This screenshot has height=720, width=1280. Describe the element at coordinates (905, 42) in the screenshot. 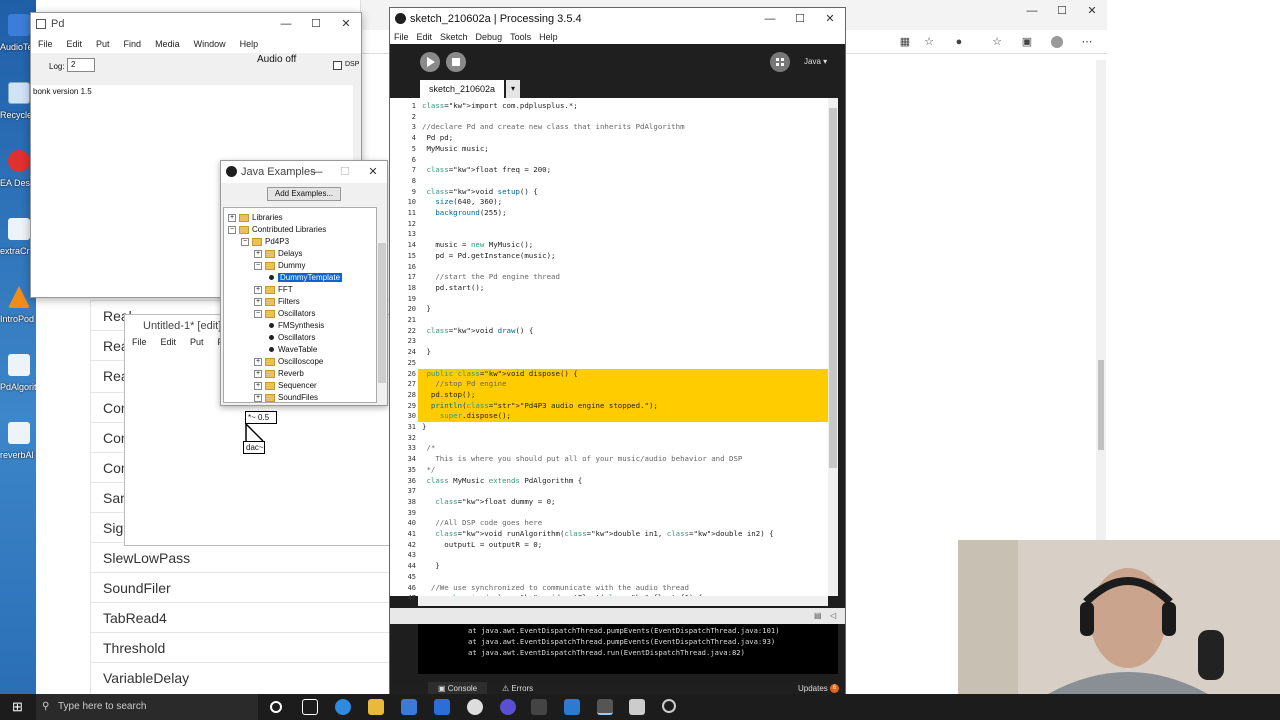

I see `app-grid-icon: ▦` at that location.